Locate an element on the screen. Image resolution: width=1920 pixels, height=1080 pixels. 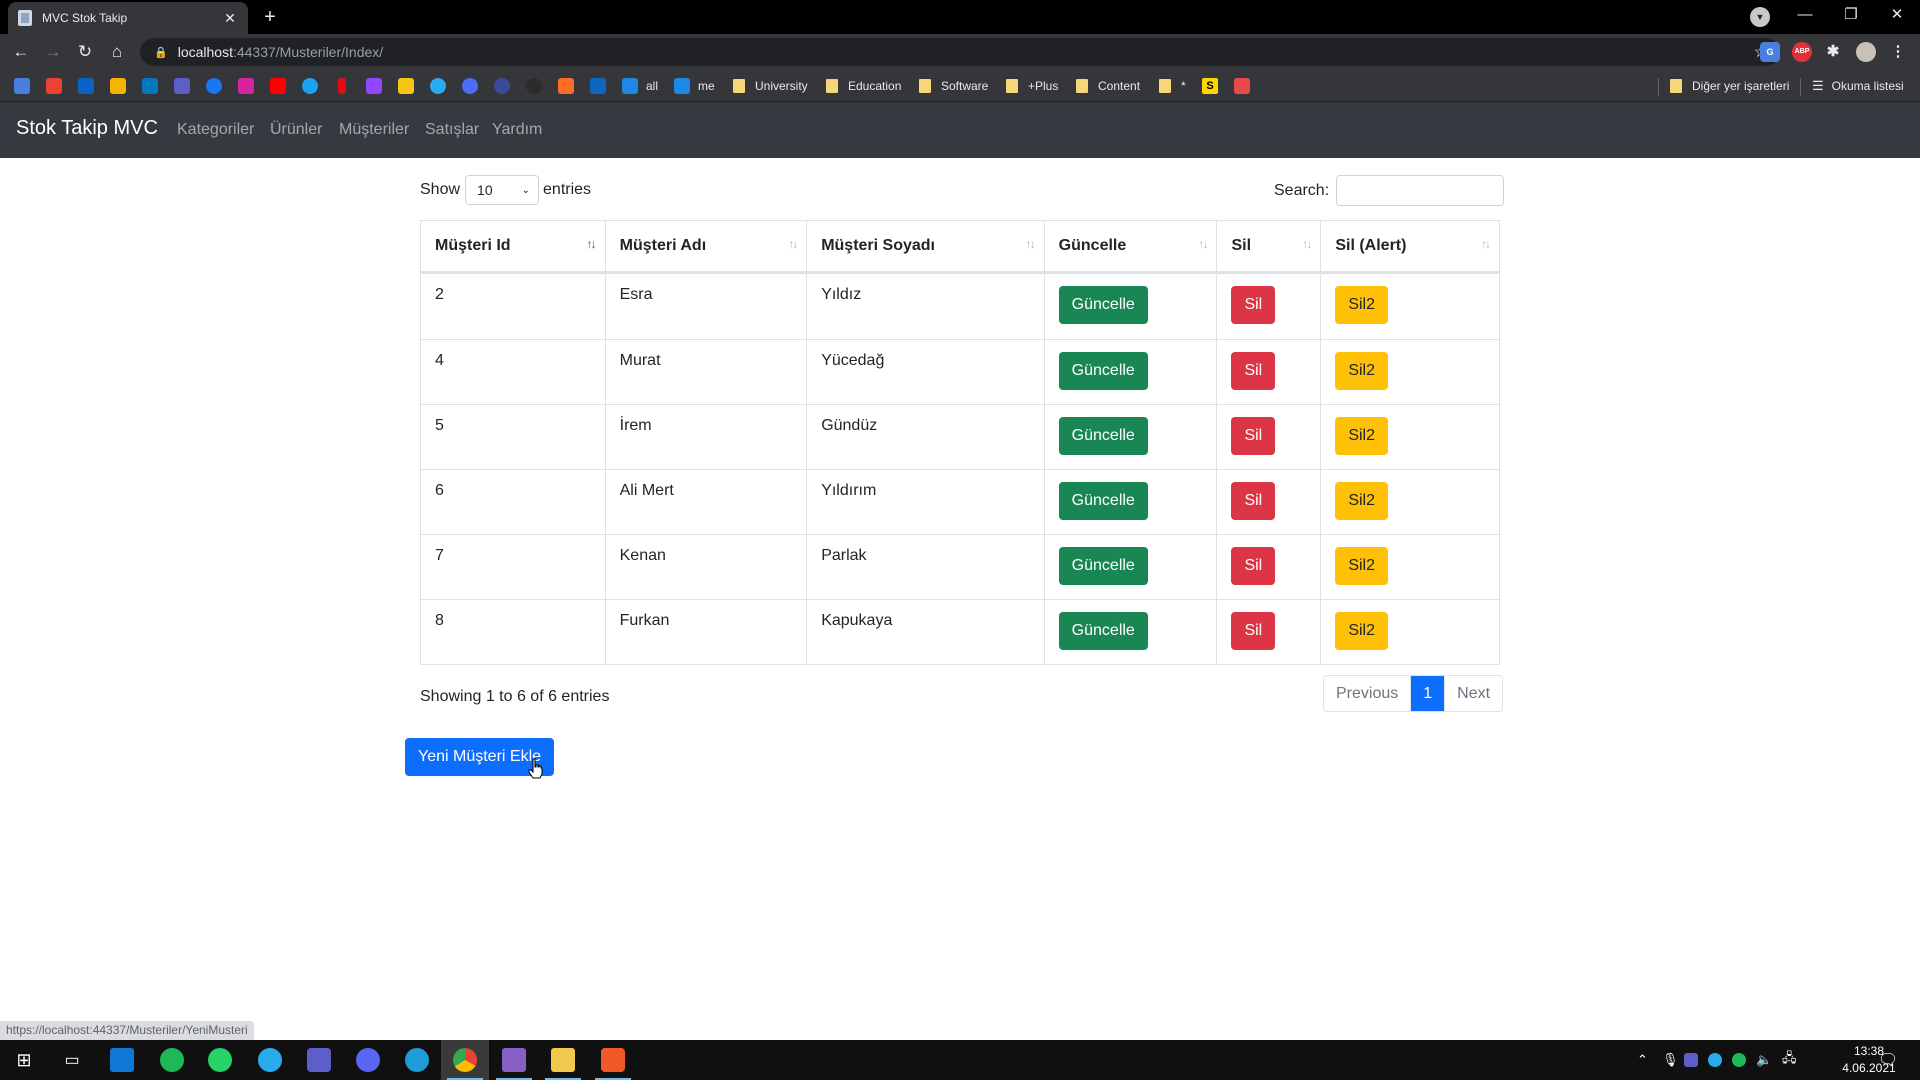
home-button: ⌂ is located at coordinates (117, 52).